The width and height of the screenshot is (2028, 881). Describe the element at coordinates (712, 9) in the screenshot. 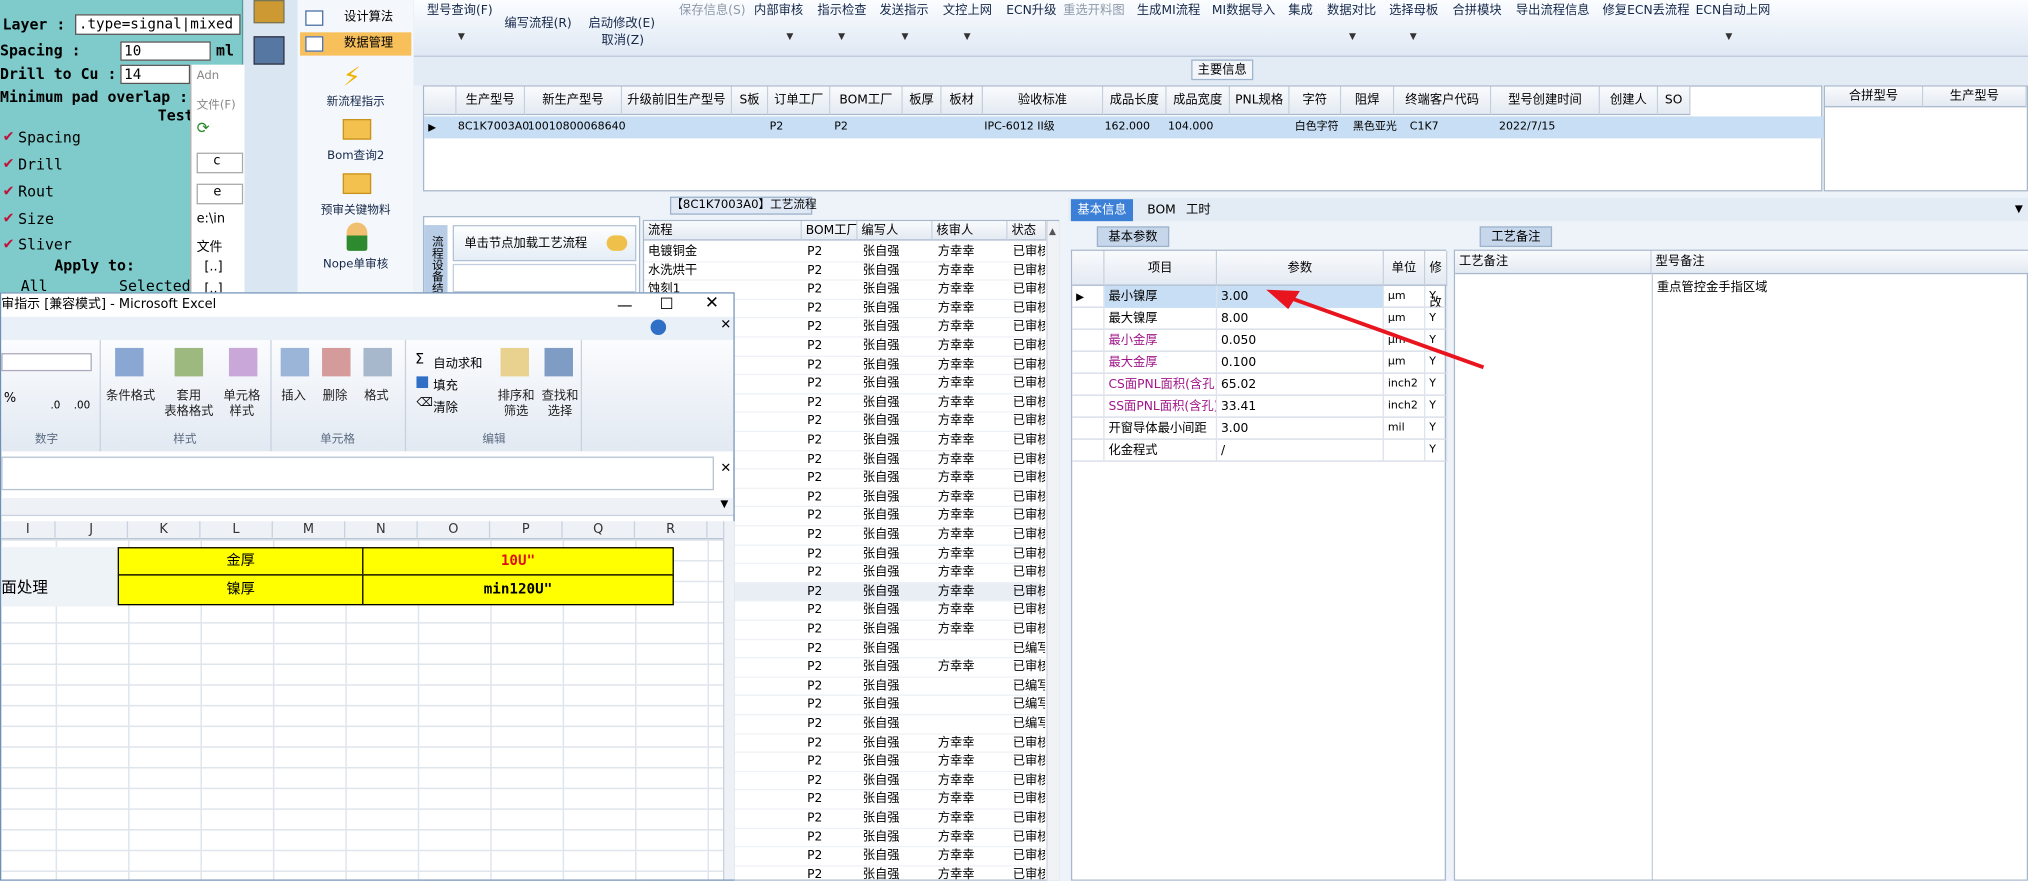

I see `toolbar-save: 保存信息(S)` at that location.